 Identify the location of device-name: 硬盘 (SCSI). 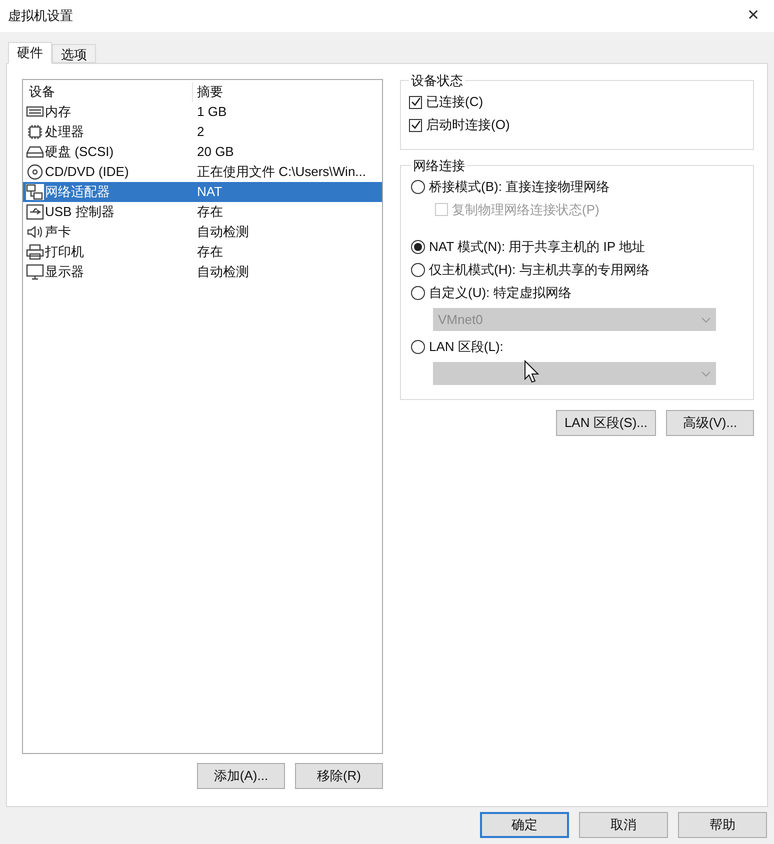
(79, 152).